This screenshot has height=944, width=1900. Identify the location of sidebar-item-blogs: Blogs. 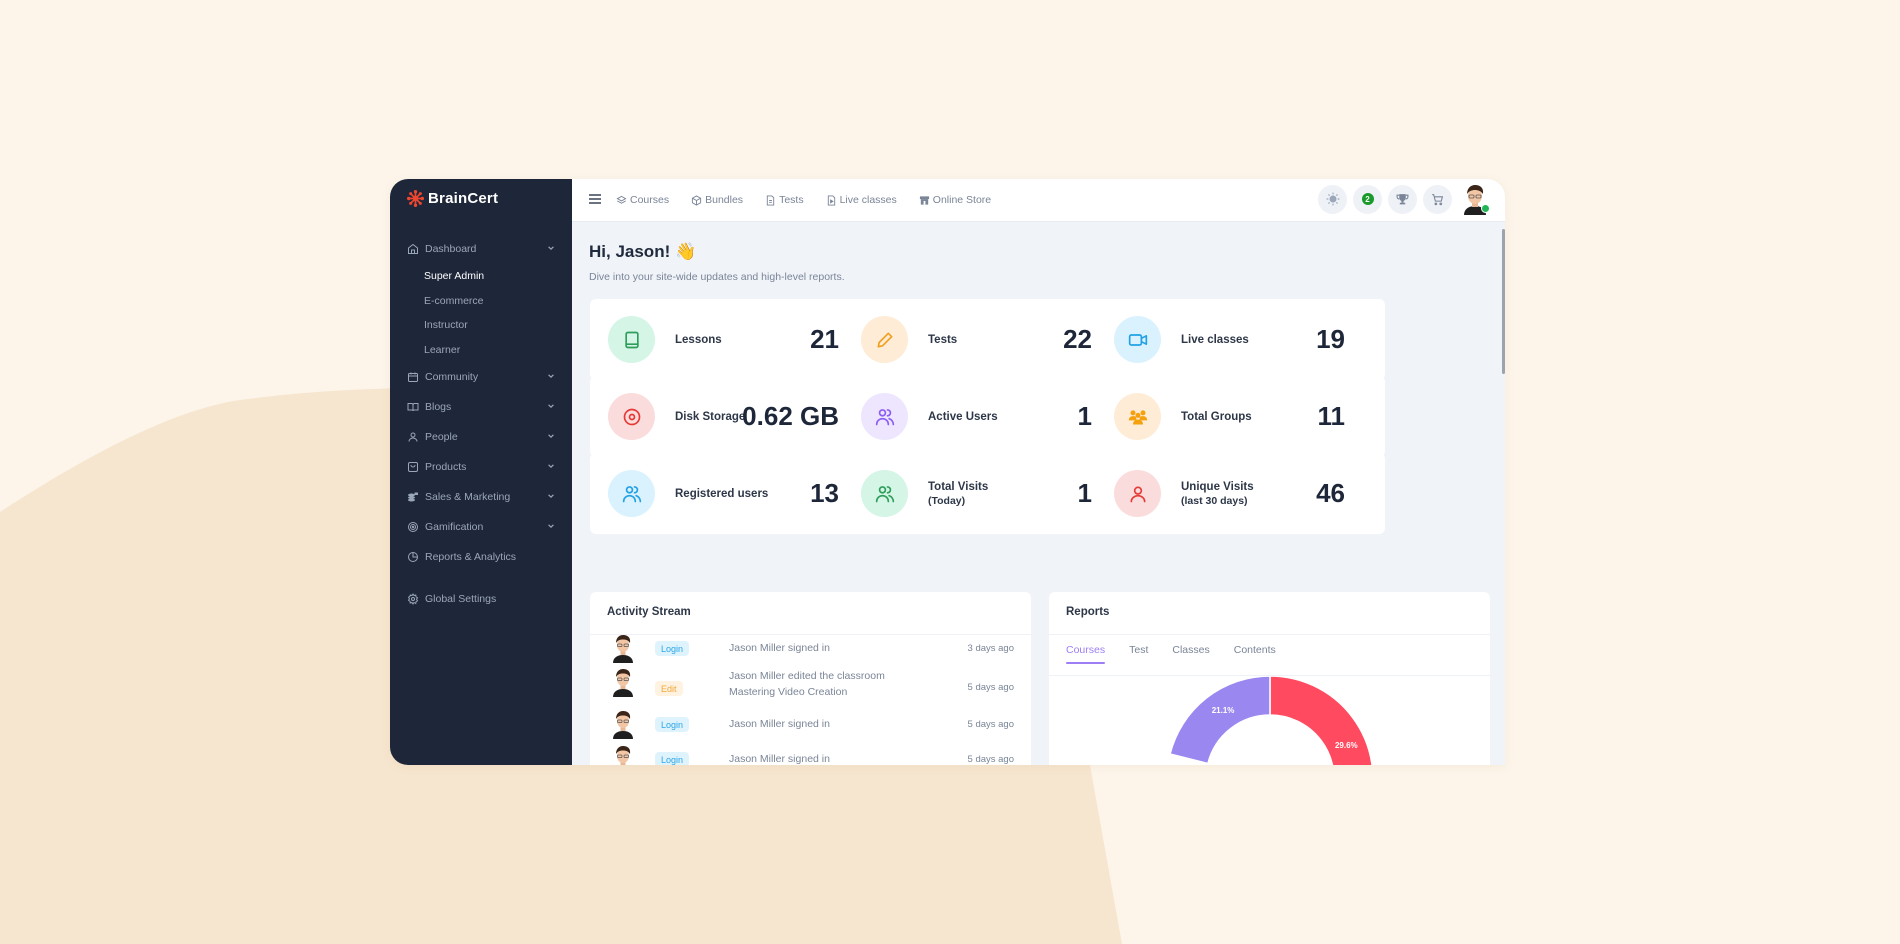
(481, 407).